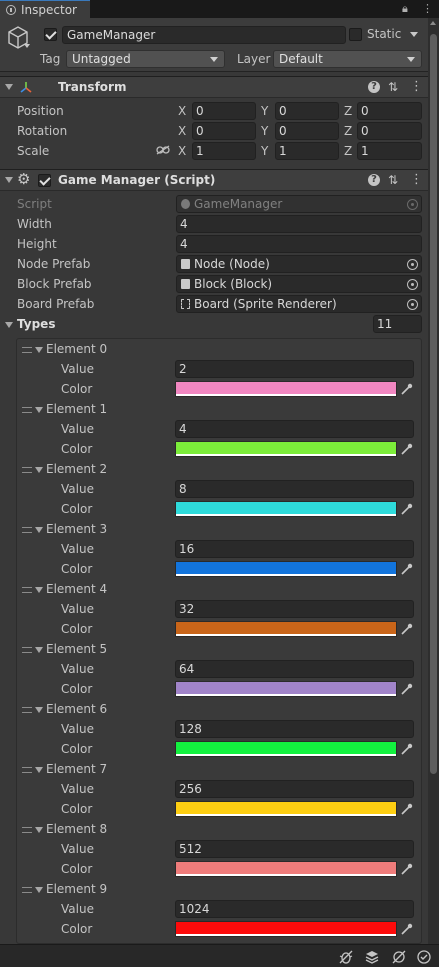  What do you see at coordinates (372, 957) in the screenshot?
I see `layers-icon` at bounding box center [372, 957].